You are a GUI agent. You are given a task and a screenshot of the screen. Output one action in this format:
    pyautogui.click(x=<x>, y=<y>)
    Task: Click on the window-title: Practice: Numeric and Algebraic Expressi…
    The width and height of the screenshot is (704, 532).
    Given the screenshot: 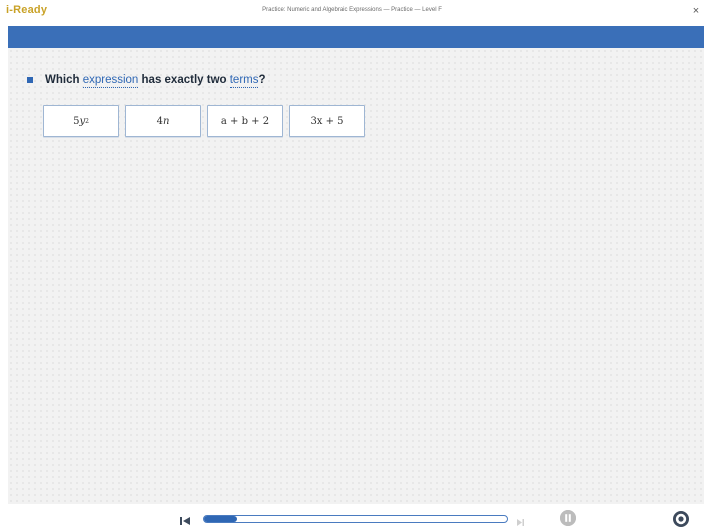 What is the action you would take?
    pyautogui.click(x=352, y=10)
    